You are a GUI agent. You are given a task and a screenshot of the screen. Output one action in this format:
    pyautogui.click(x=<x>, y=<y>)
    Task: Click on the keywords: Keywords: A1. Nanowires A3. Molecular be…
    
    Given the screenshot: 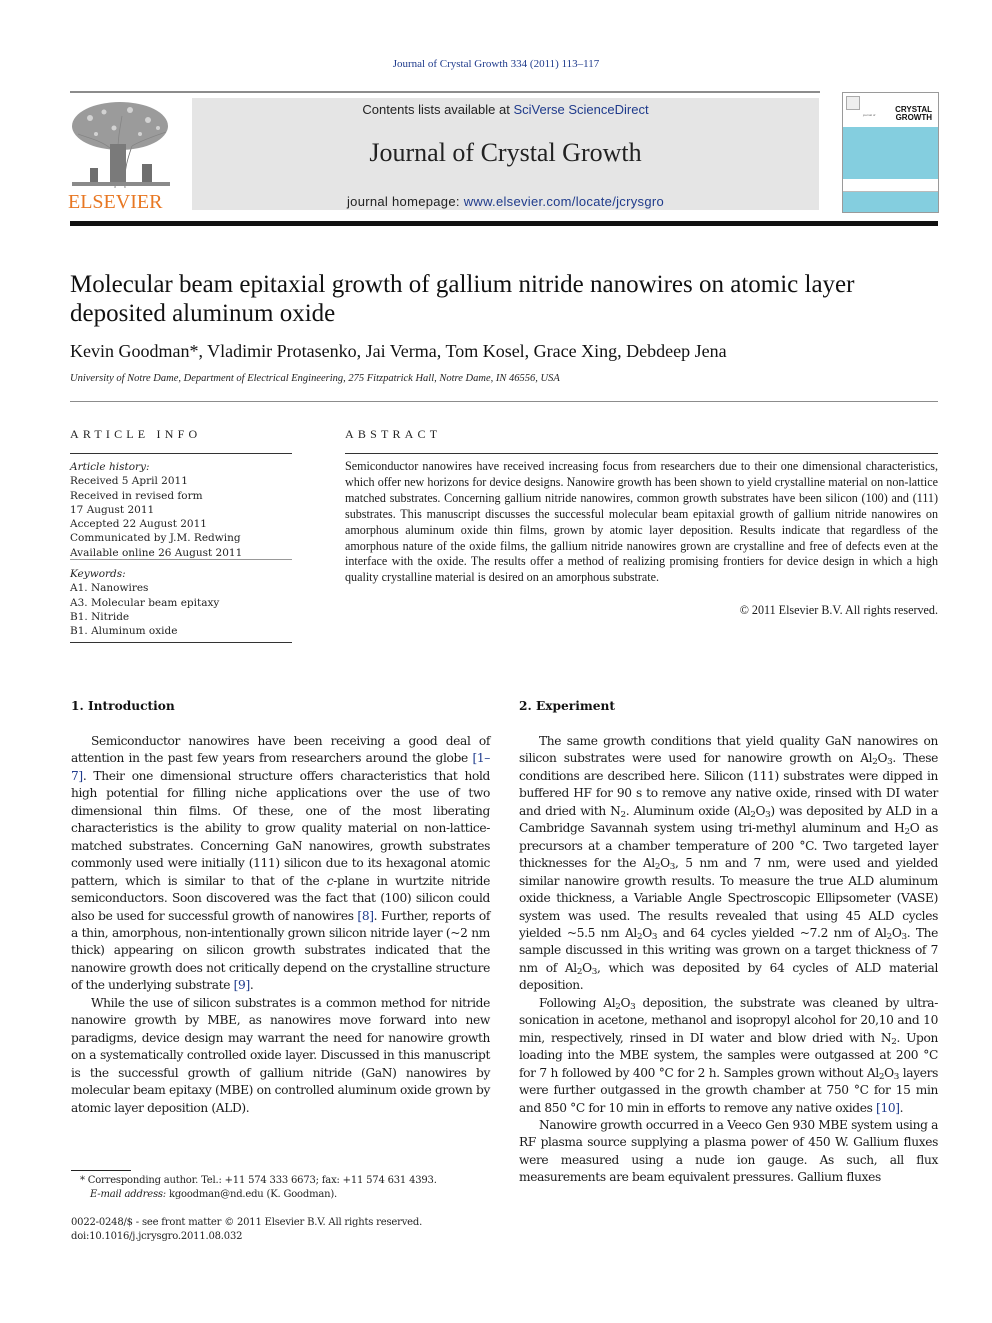 What is the action you would take?
    pyautogui.click(x=181, y=602)
    